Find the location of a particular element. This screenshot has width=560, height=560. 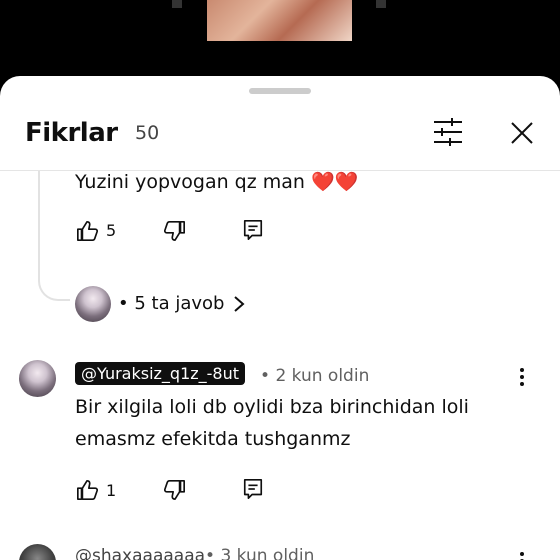

drag-handle is located at coordinates (280, 91).